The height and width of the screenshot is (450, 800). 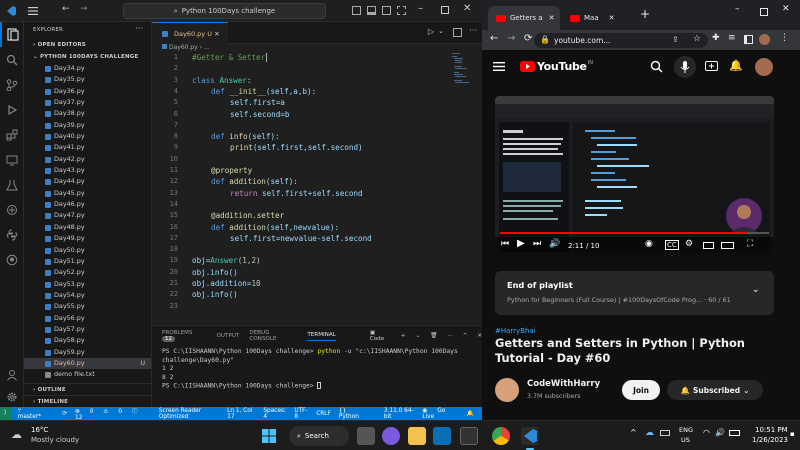 I want to click on file-item: Day36.py, so click(x=87, y=91).